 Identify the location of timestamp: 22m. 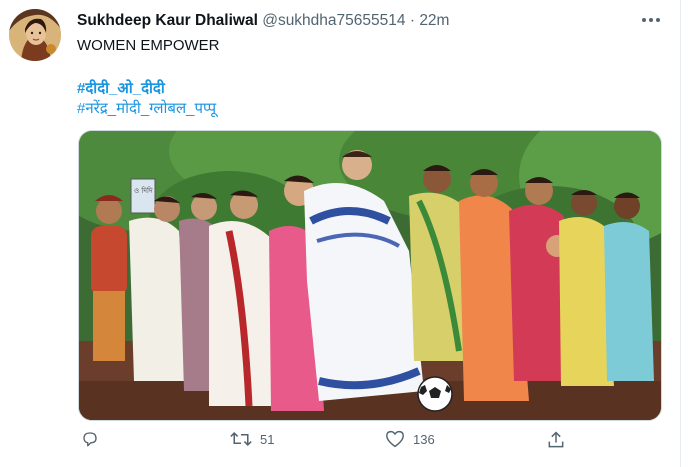
(434, 20).